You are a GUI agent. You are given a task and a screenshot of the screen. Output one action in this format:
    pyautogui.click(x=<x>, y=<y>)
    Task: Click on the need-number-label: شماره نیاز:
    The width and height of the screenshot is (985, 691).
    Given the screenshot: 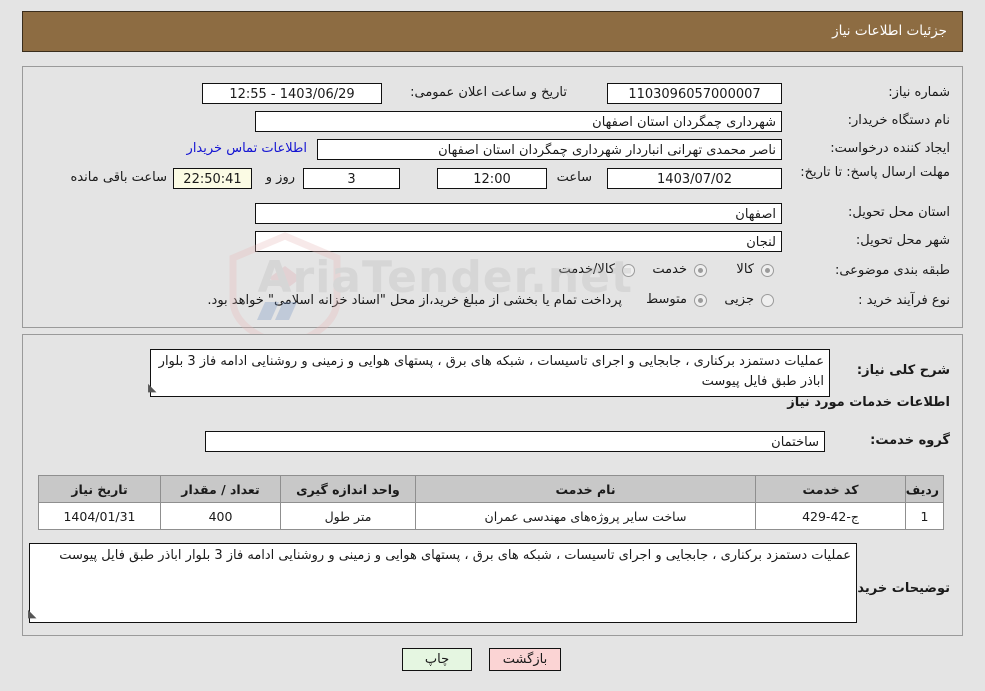 What is the action you would take?
    pyautogui.click(x=919, y=92)
    